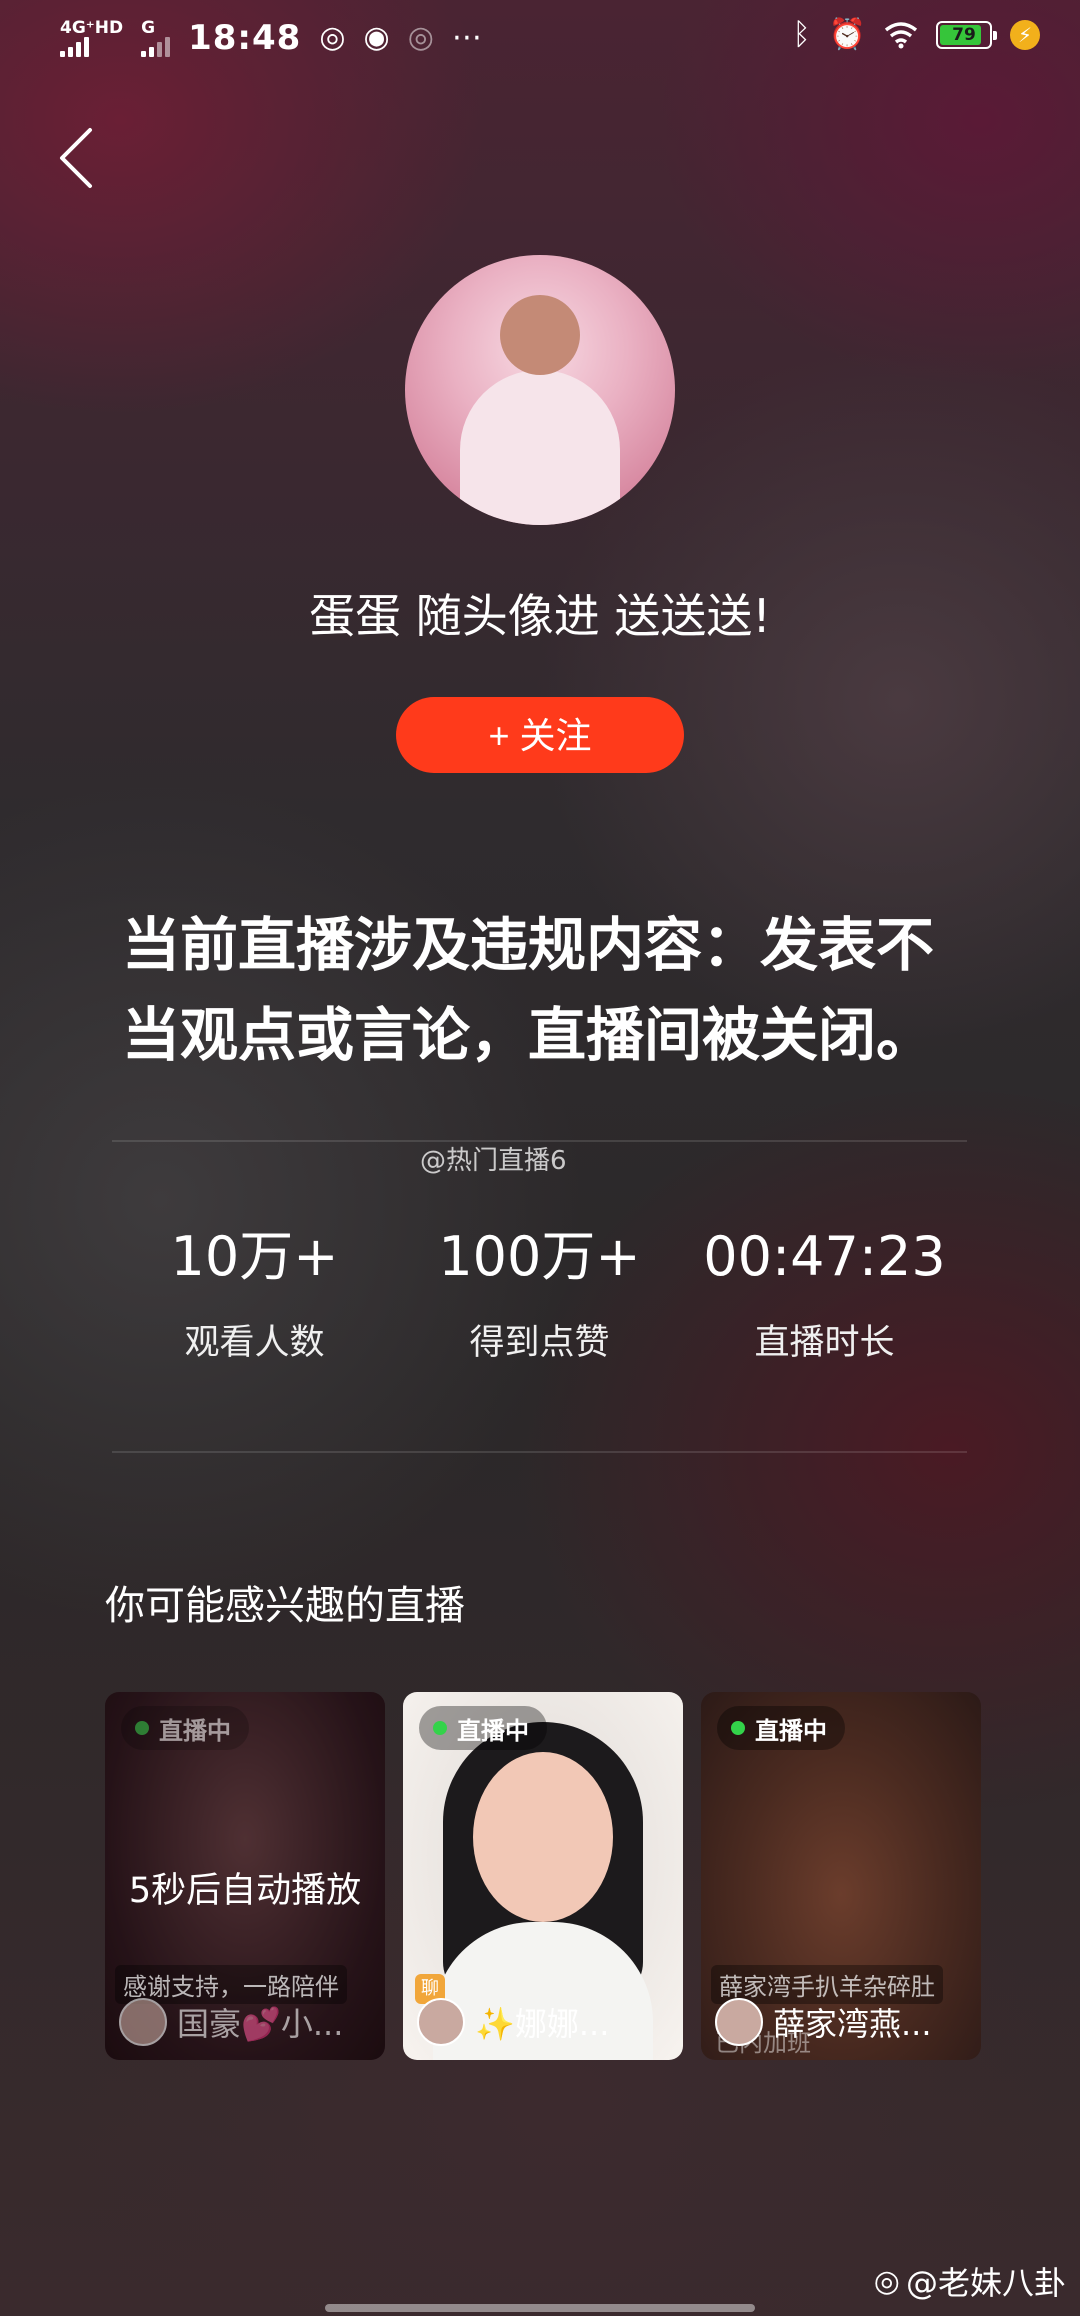 Image resolution: width=1080 pixels, height=2316 pixels. What do you see at coordinates (254, 1294) in the screenshot?
I see `stat-viewers: 10万+ 观看人数` at bounding box center [254, 1294].